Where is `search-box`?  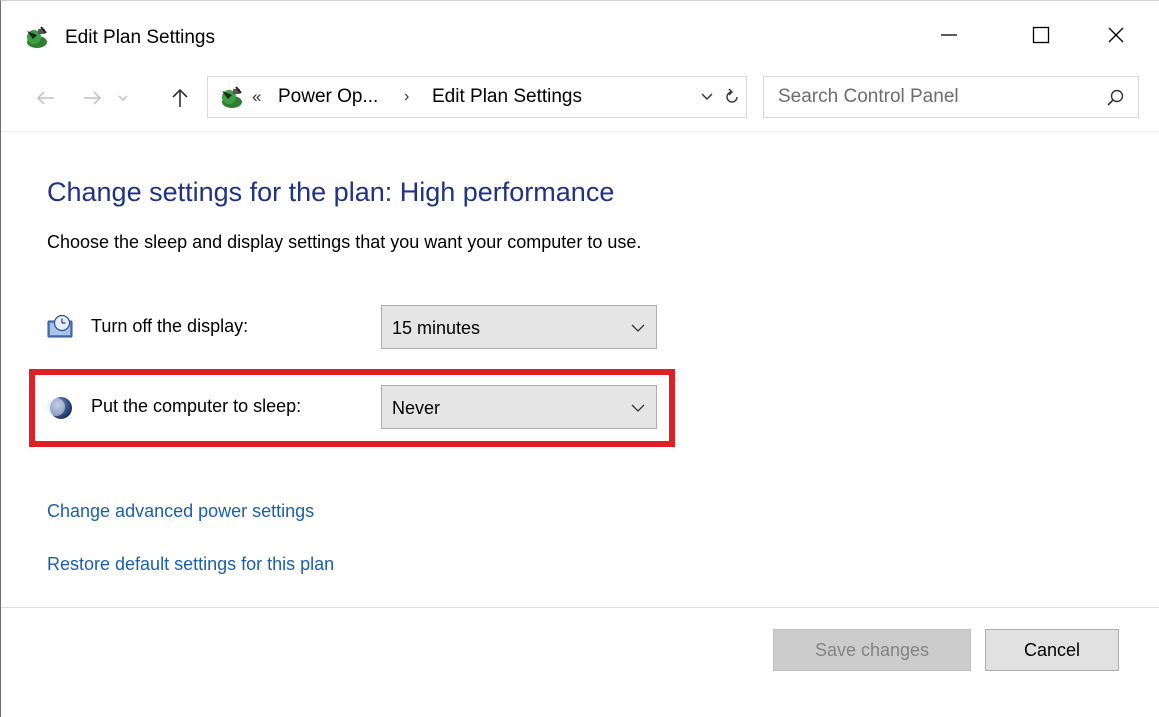 search-box is located at coordinates (951, 97).